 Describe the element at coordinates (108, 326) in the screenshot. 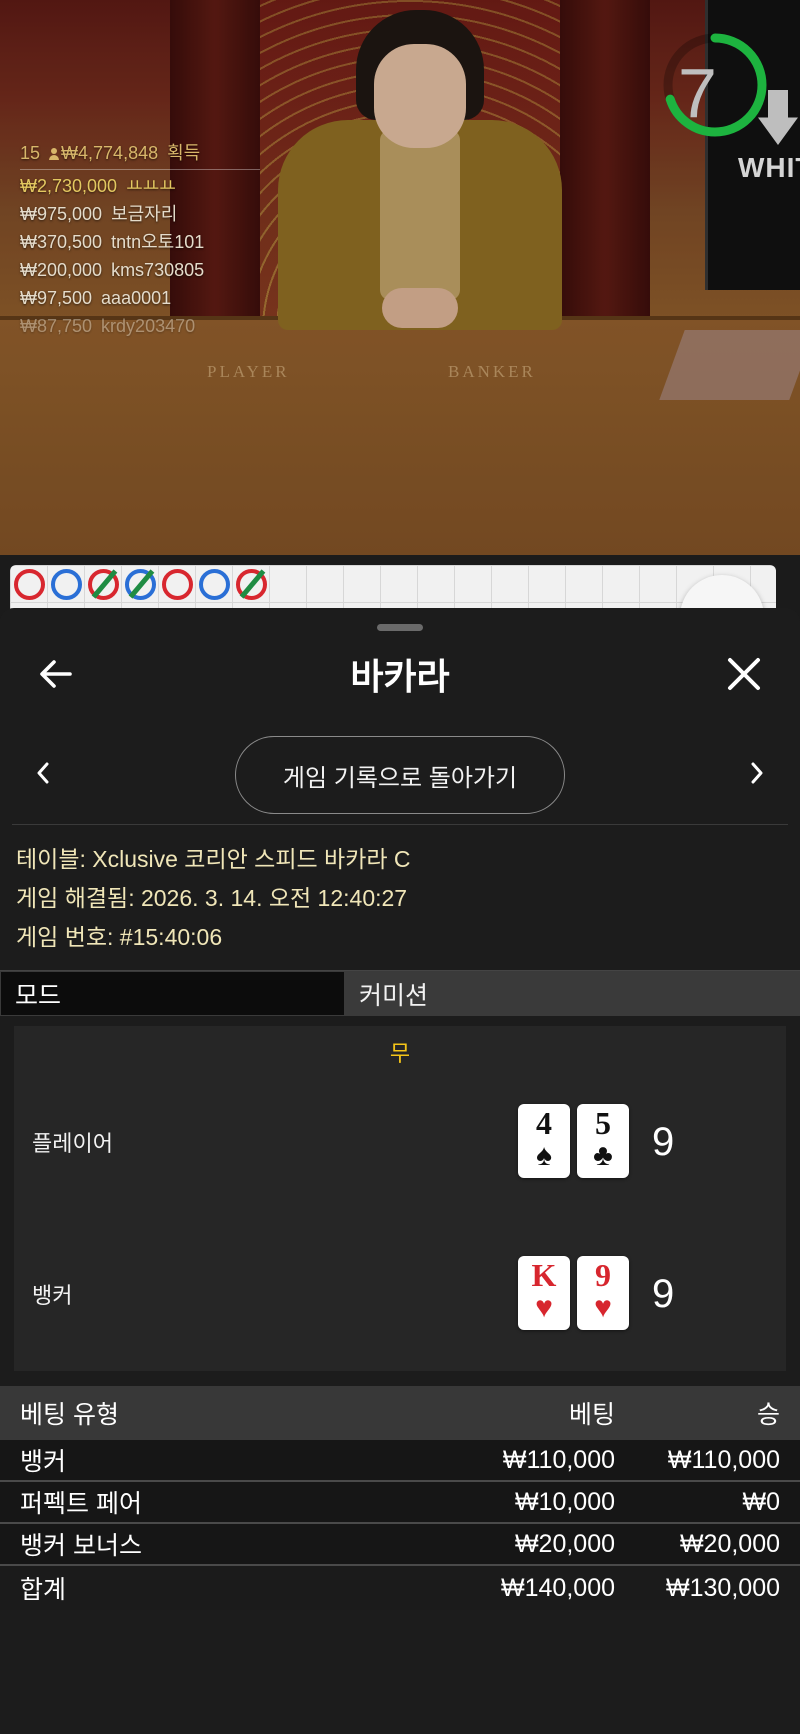

I see `winner-row: ₩87,750 krdy203470` at that location.